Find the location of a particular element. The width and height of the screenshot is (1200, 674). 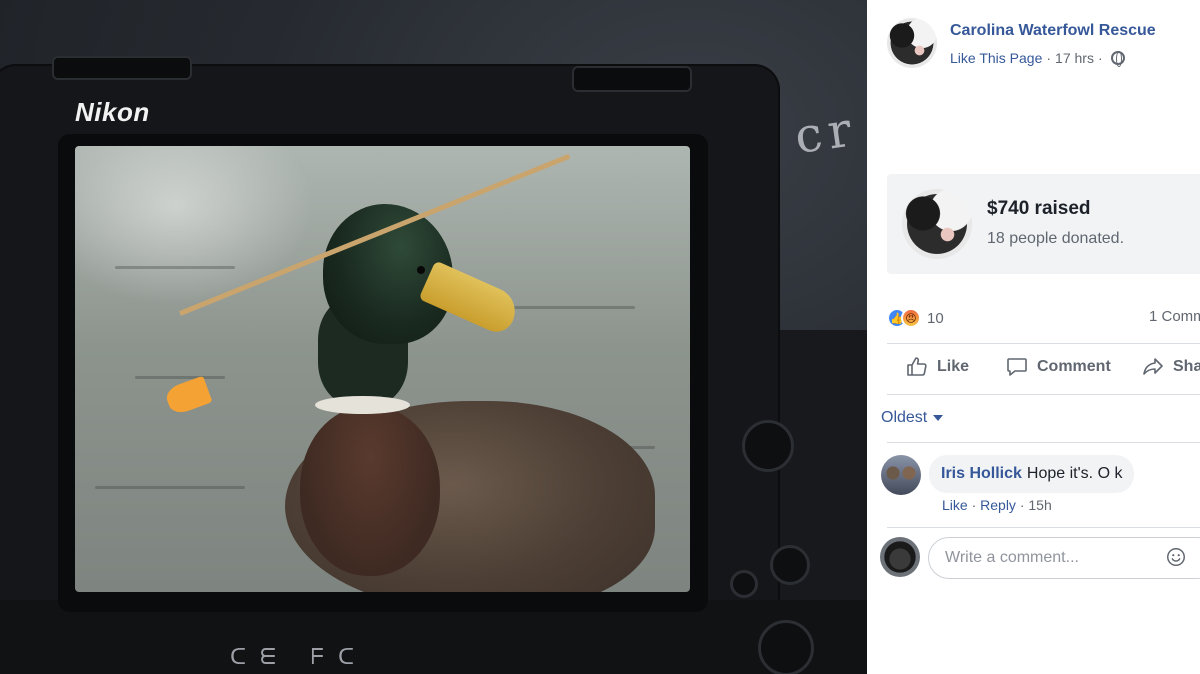

fundraiser-amount: $740 raised is located at coordinates (1039, 208).